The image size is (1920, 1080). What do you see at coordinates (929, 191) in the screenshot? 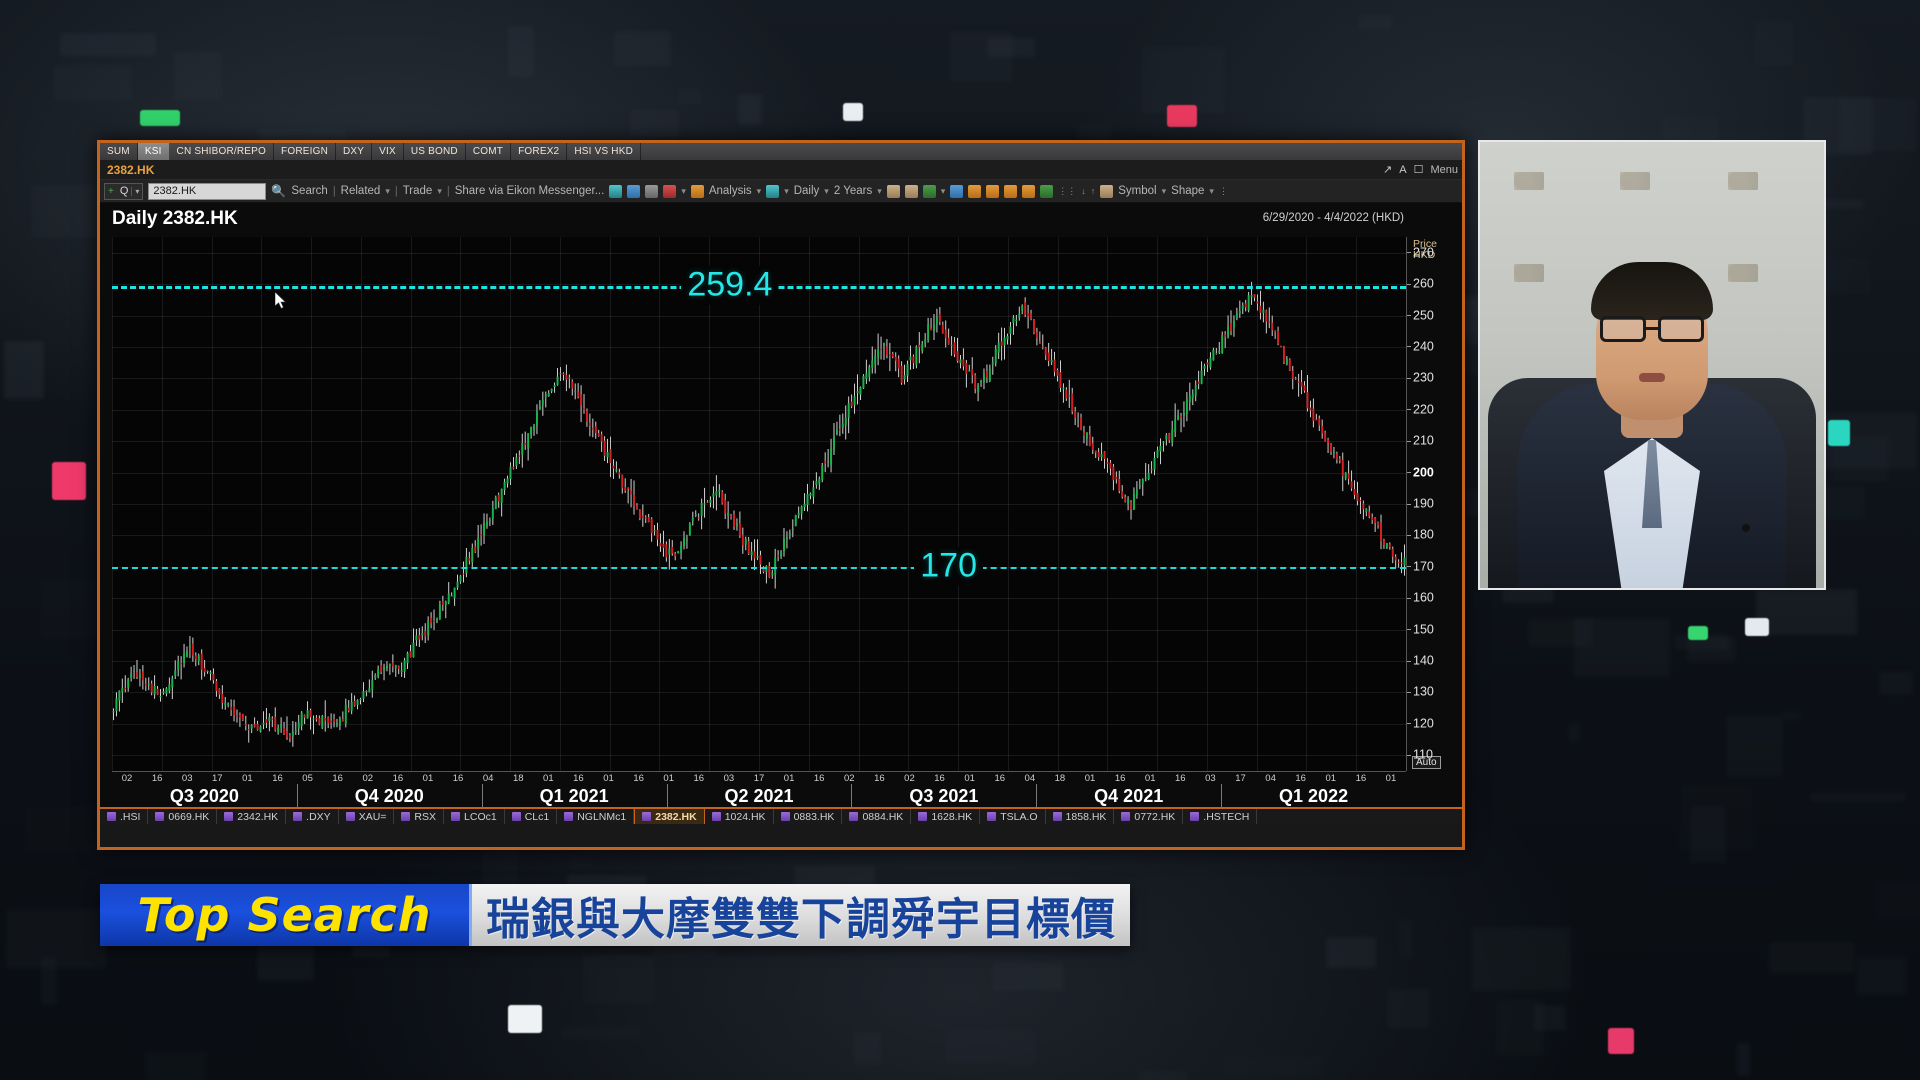
I see `axis-scale-icon` at bounding box center [929, 191].